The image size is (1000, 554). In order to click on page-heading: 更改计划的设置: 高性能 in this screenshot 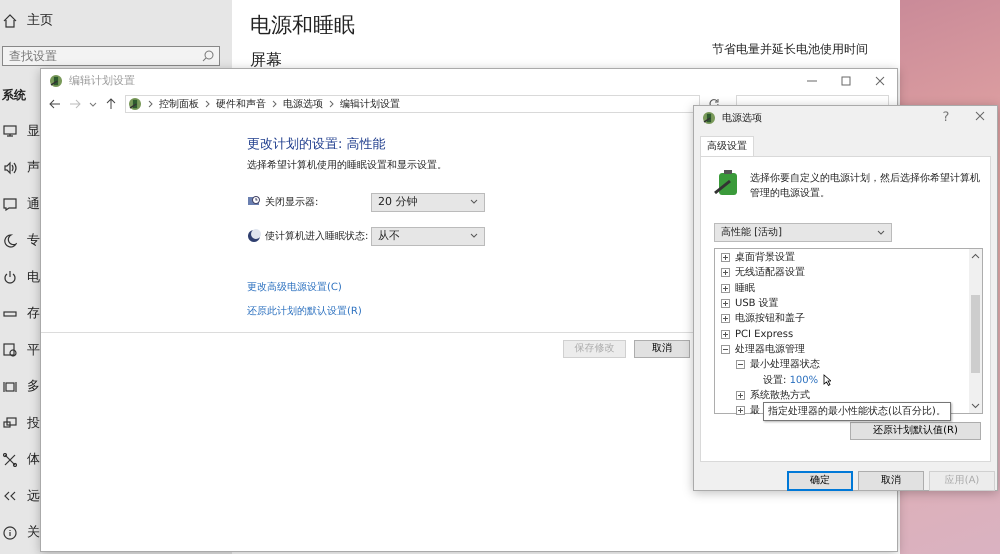, I will do `click(316, 145)`.